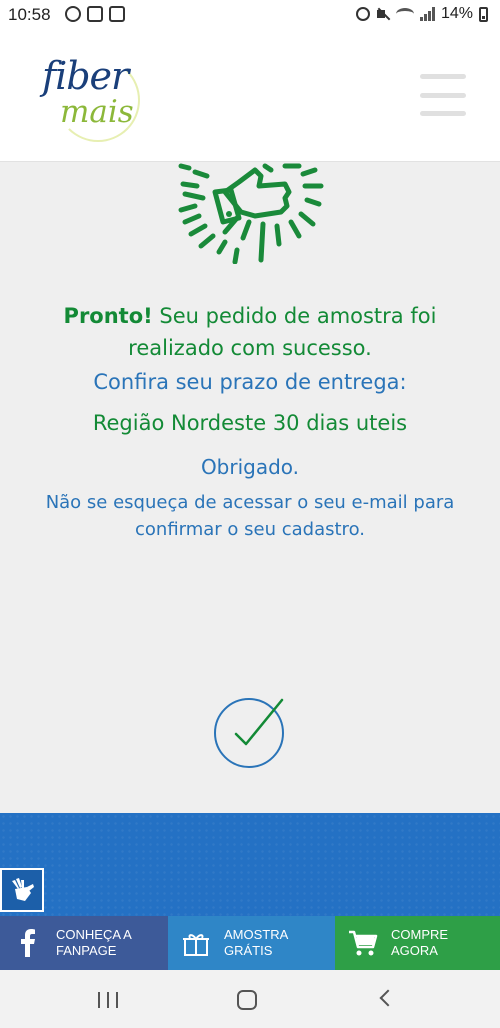  I want to click on android-nav-bar, so click(250, 999).